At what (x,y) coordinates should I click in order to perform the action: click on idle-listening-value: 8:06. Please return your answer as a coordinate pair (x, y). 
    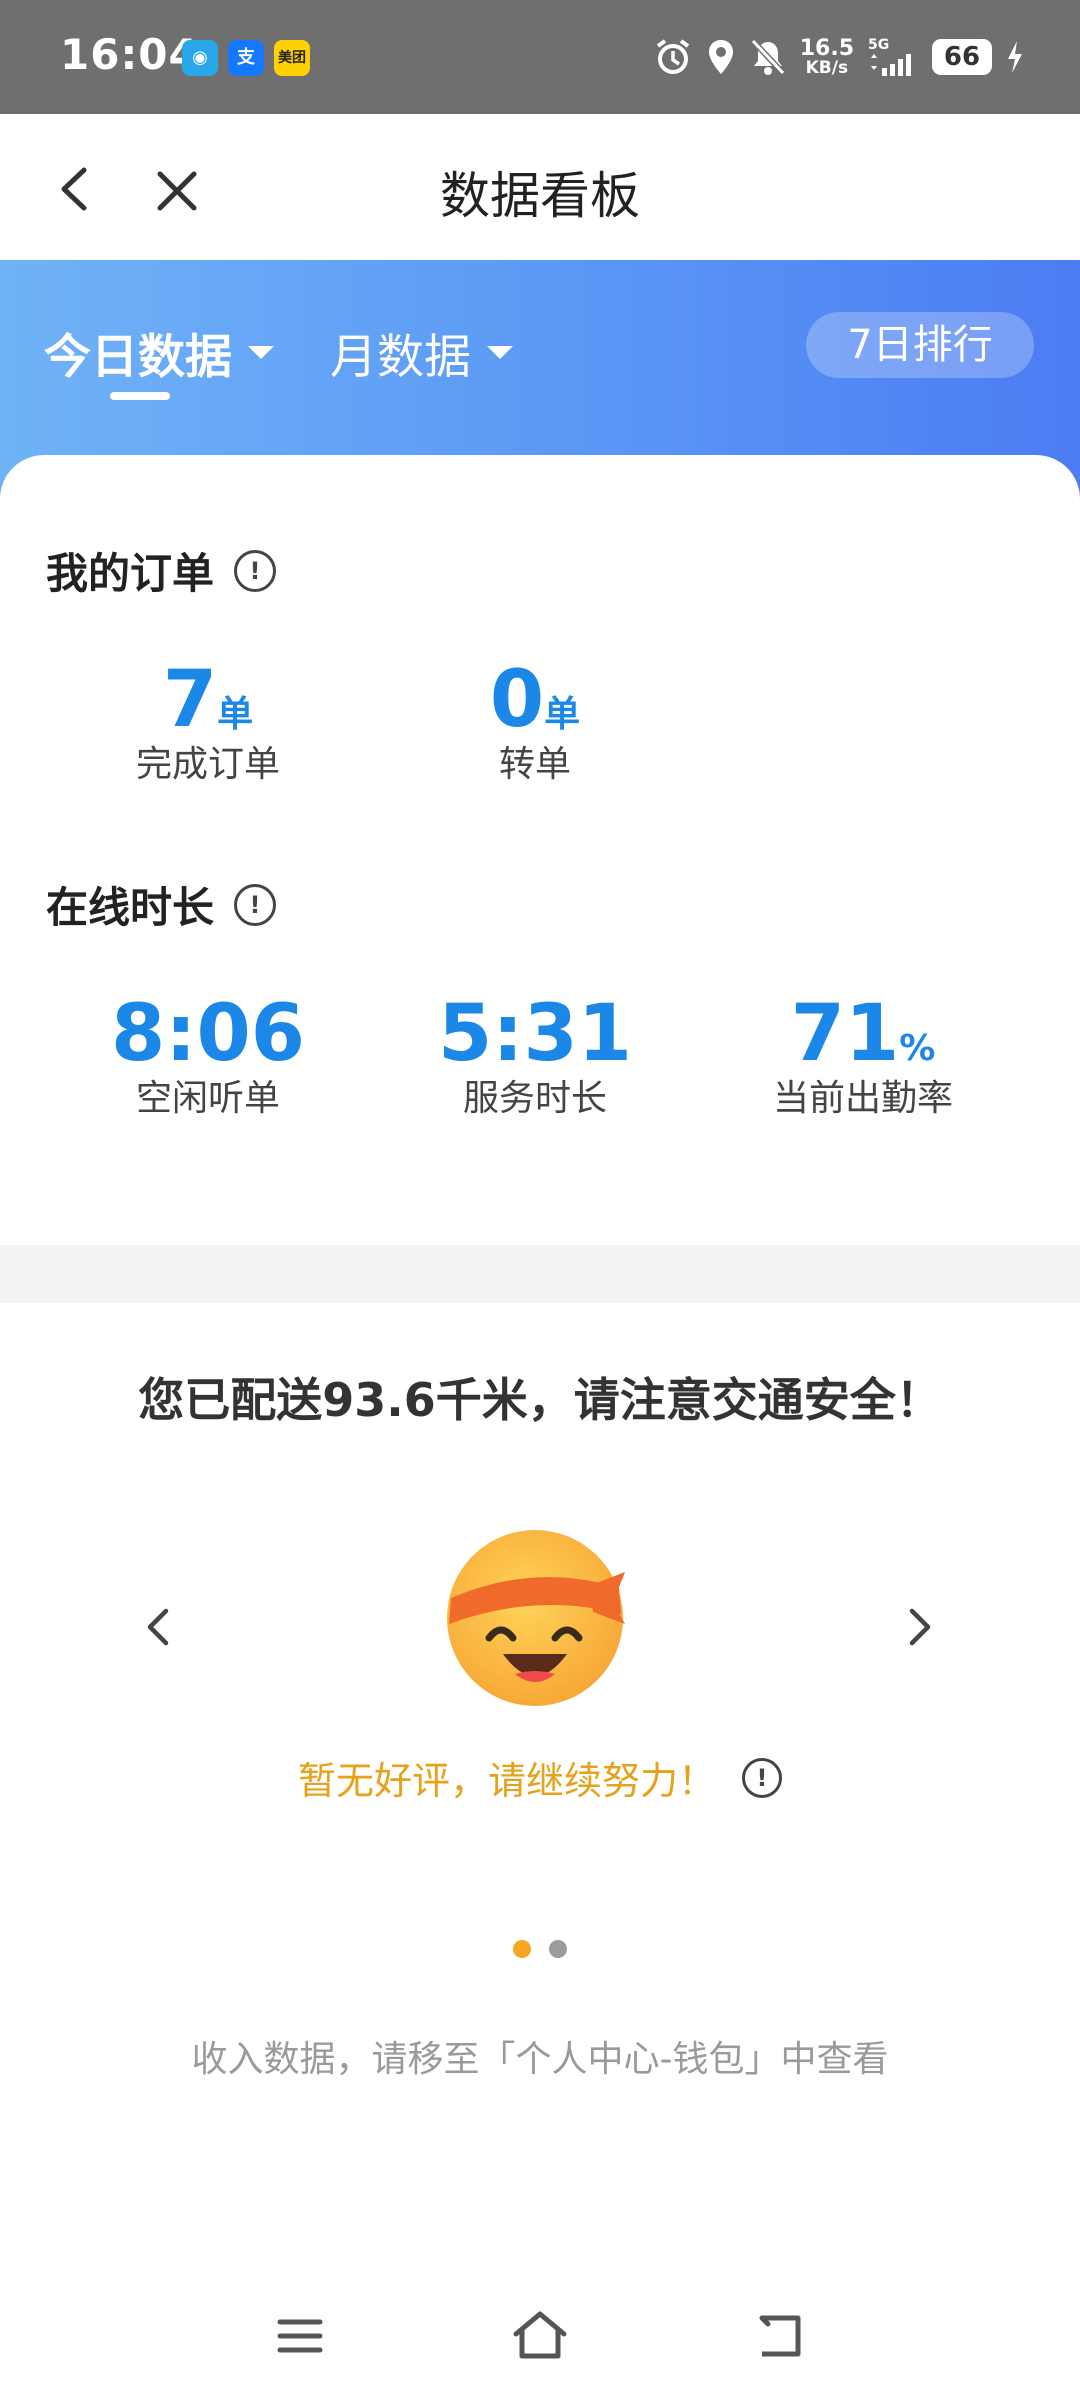
    Looking at the image, I should click on (207, 1034).